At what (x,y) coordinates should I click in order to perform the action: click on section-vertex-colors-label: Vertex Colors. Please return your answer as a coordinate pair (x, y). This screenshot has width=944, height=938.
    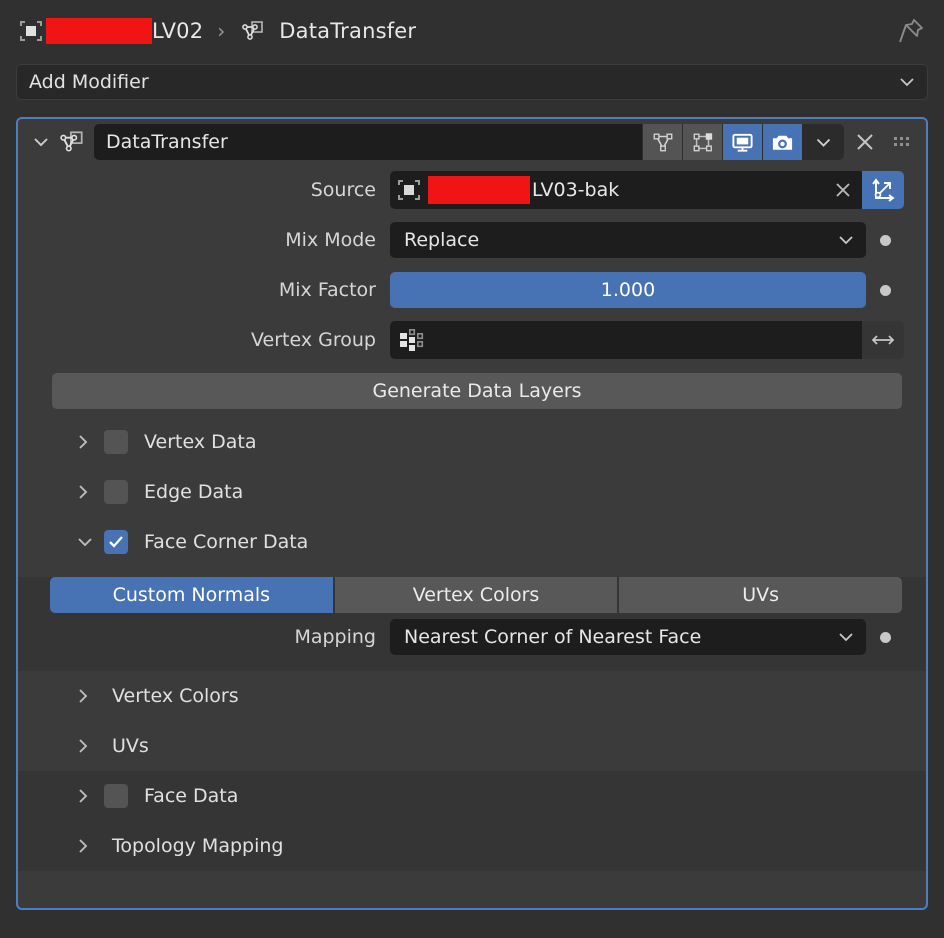
    Looking at the image, I should click on (175, 696).